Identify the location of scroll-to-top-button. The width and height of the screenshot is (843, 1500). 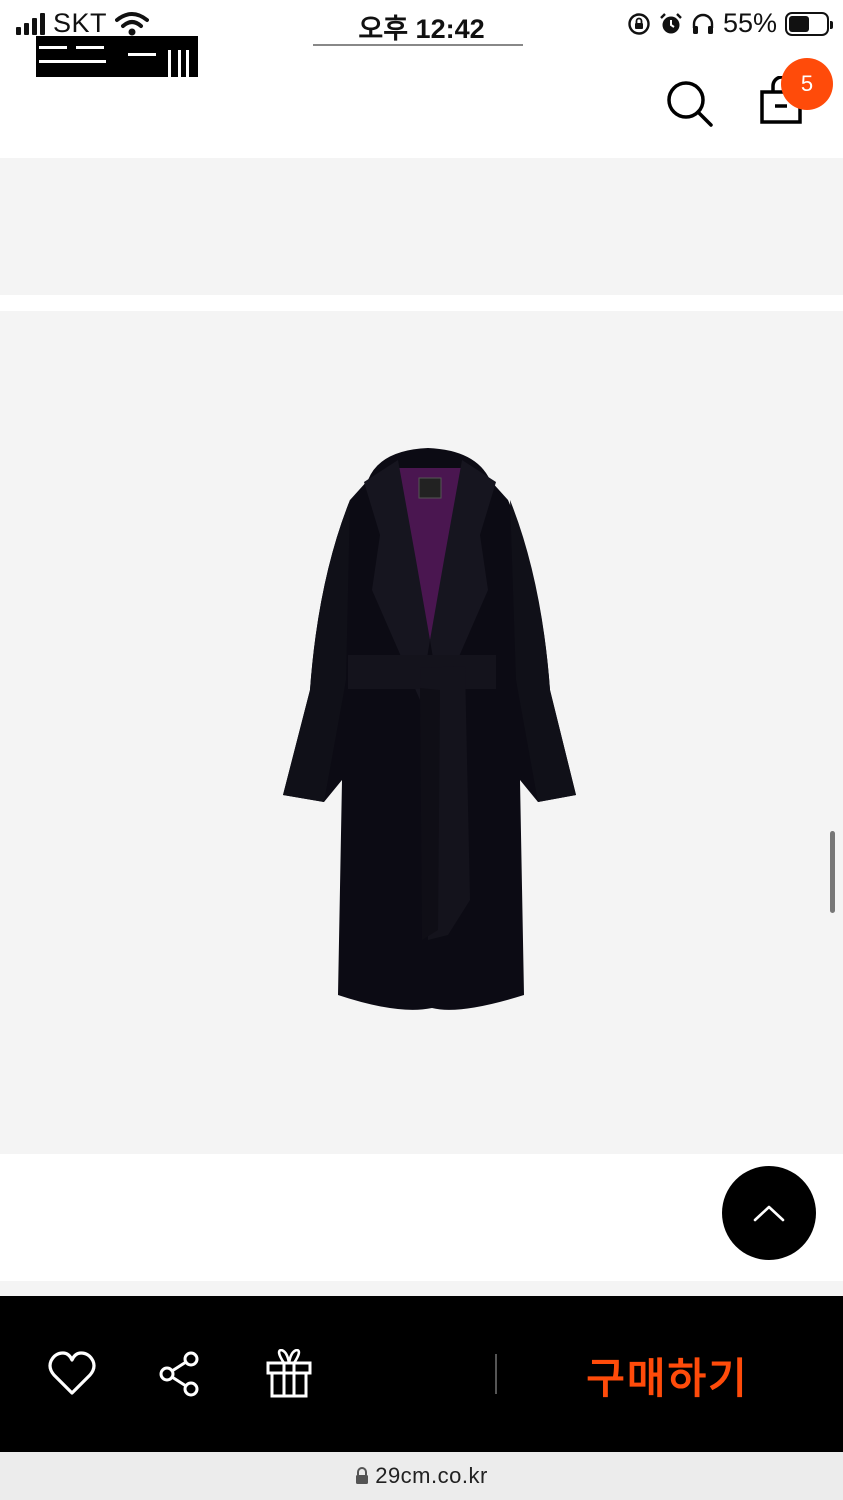
(769, 1213).